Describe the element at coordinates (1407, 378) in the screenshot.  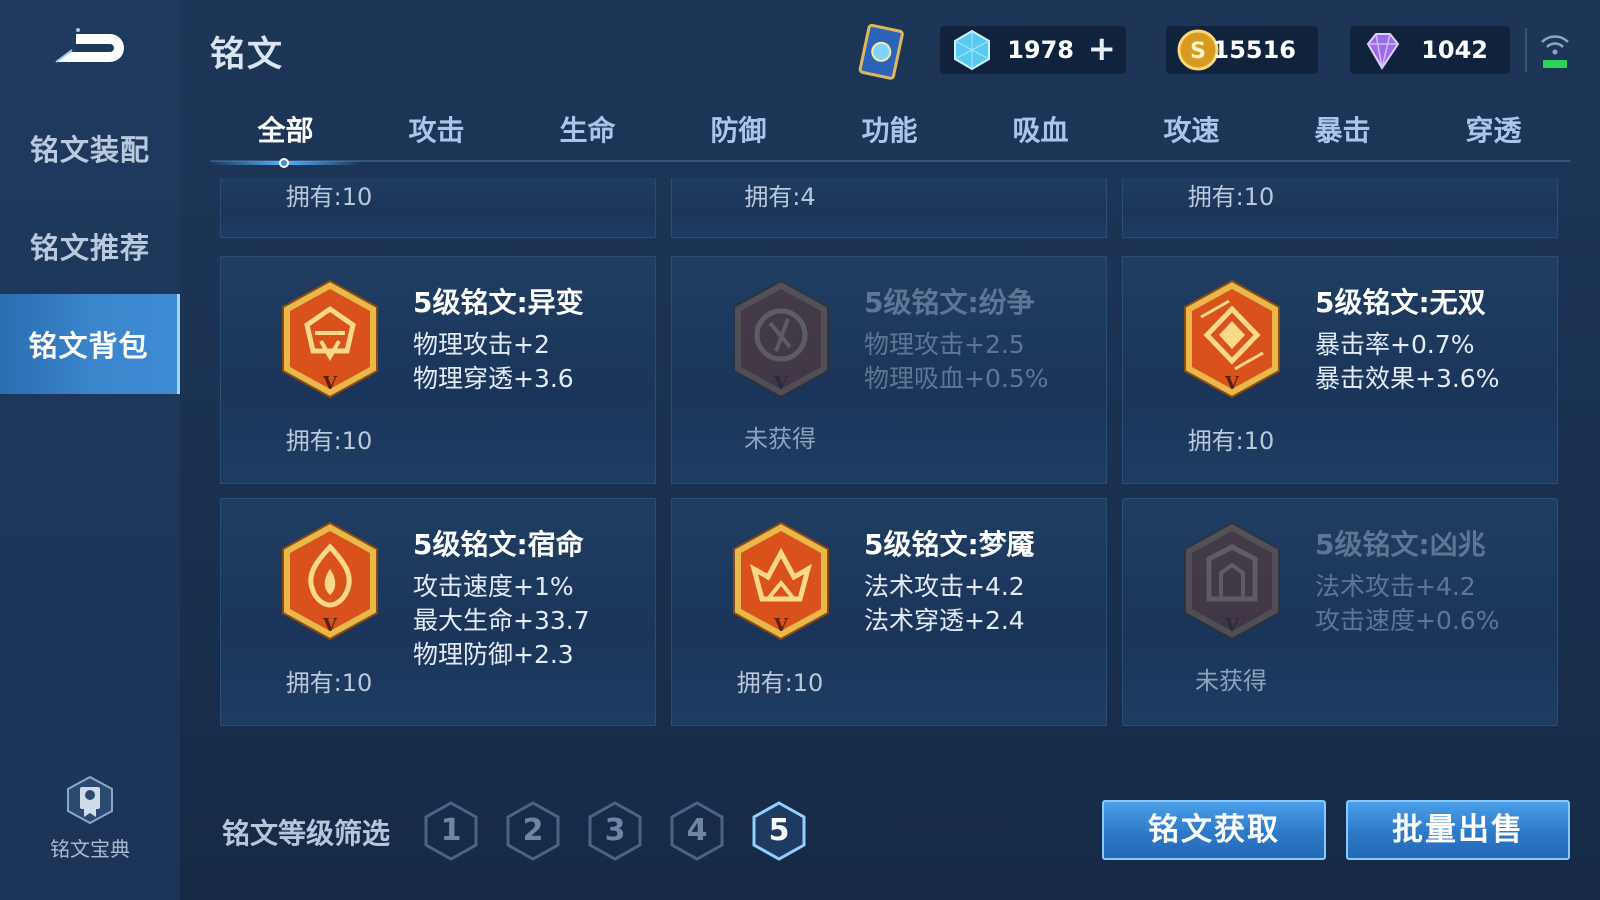
I see `rune-stat: 暴击效果+3.6%` at that location.